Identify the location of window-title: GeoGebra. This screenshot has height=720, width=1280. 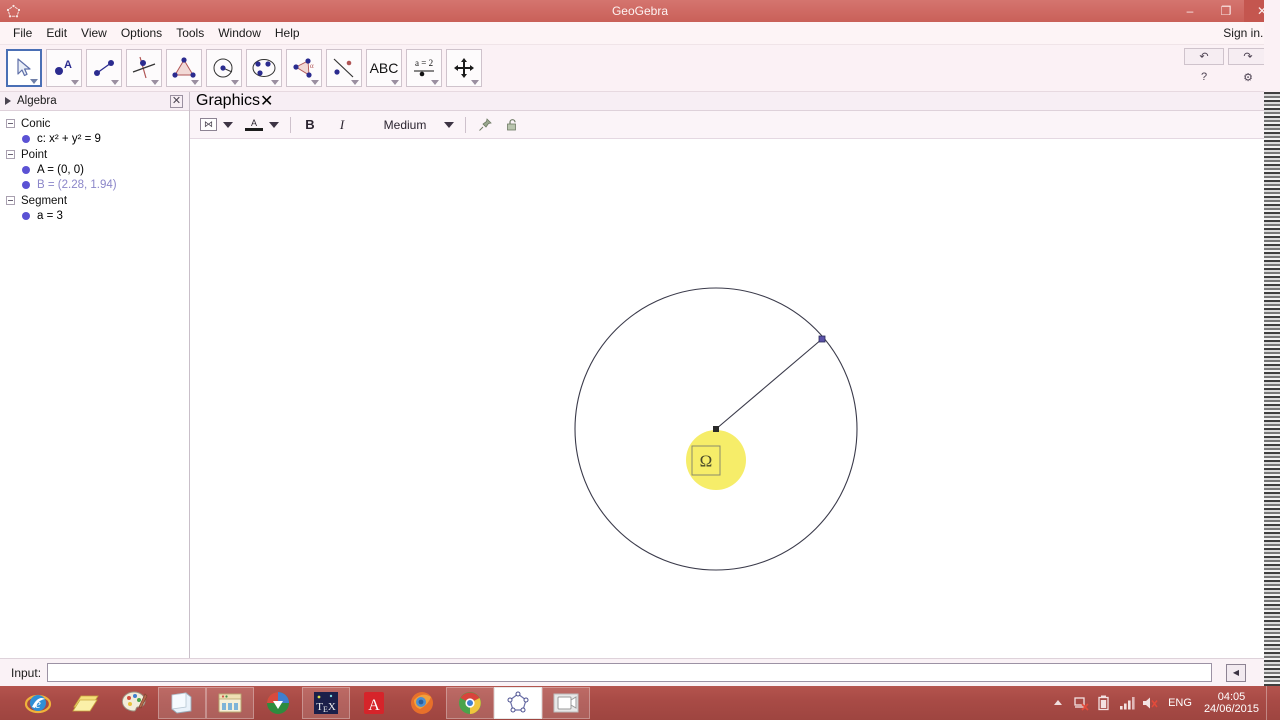
(640, 11).